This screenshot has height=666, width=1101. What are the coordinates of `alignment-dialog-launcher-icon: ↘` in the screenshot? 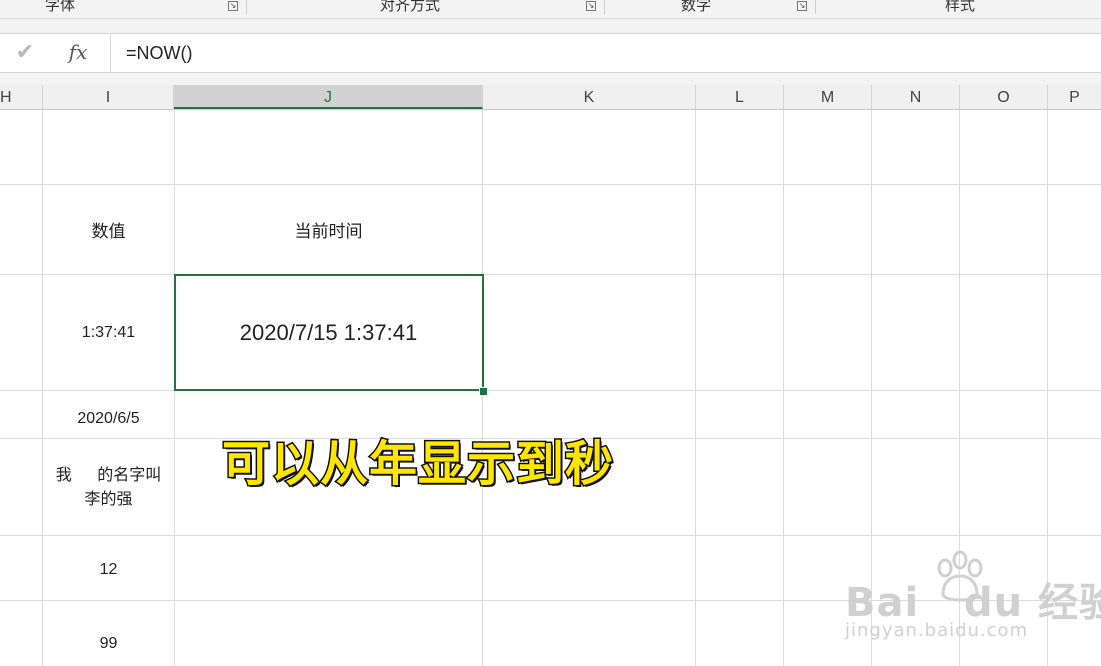 It's located at (591, 6).